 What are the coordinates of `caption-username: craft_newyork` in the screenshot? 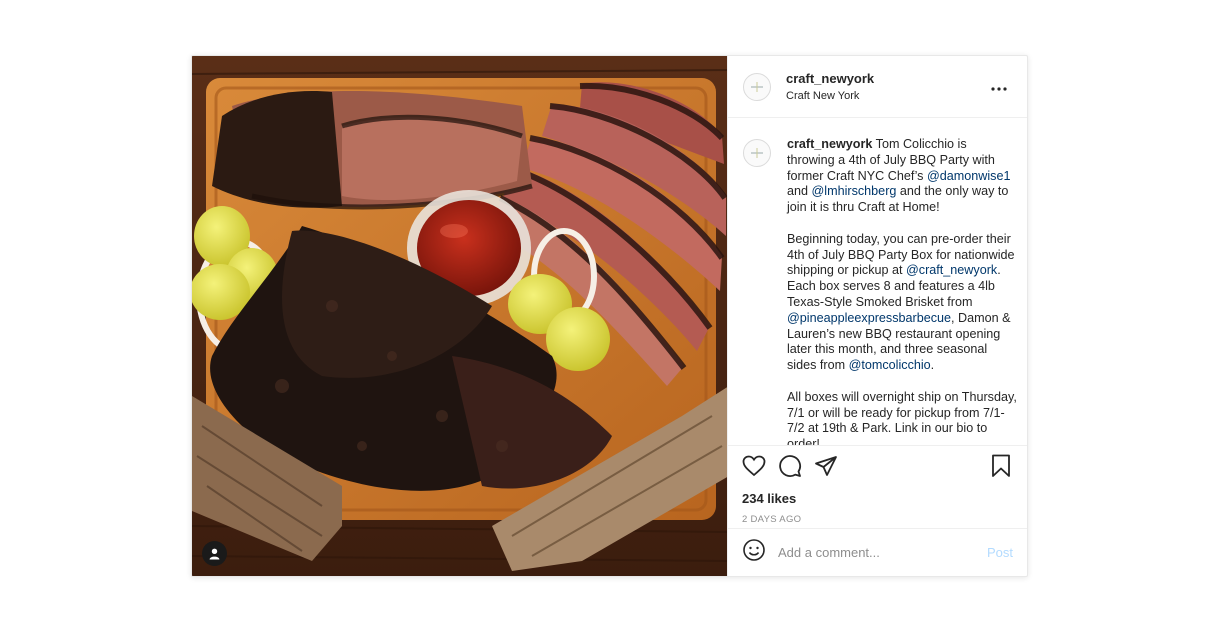 It's located at (829, 144).